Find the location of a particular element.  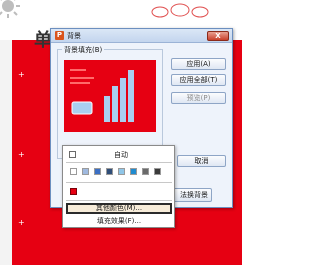

auto-color-option: 自动 is located at coordinates (119, 154).